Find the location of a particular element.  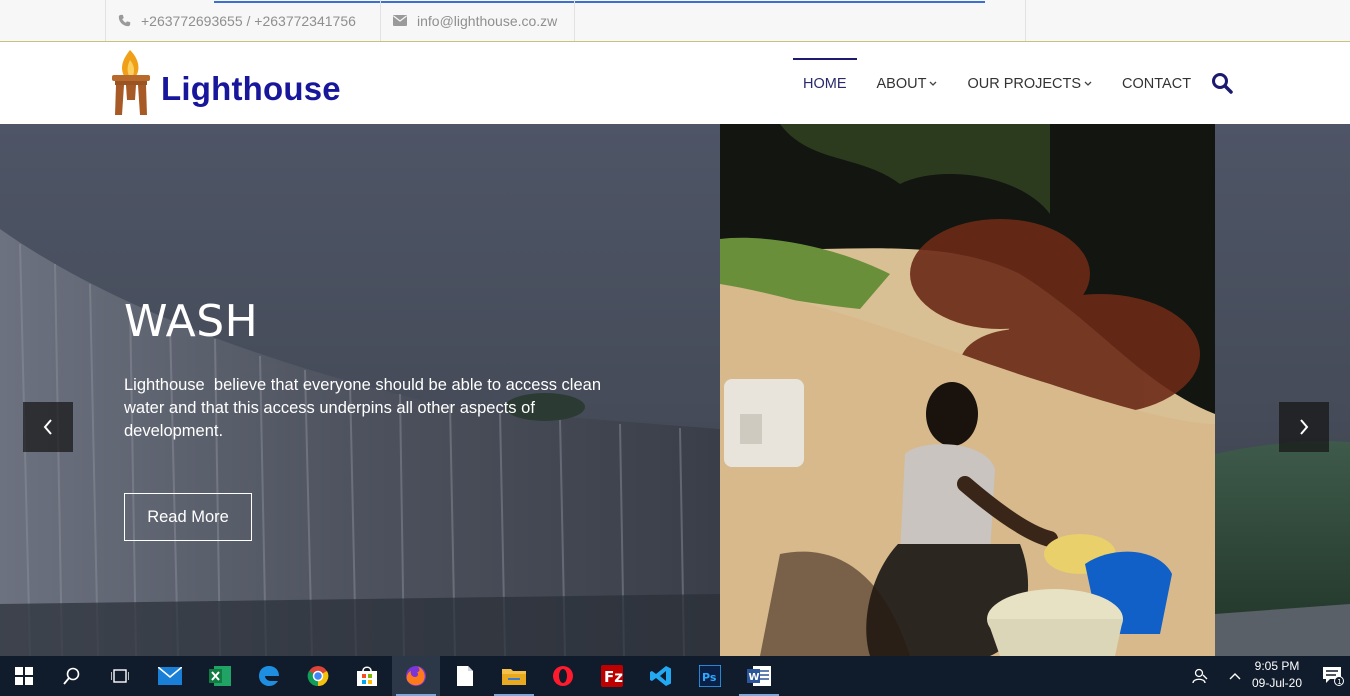

email-address: info@lighthouse.co.zw is located at coordinates (487, 20).